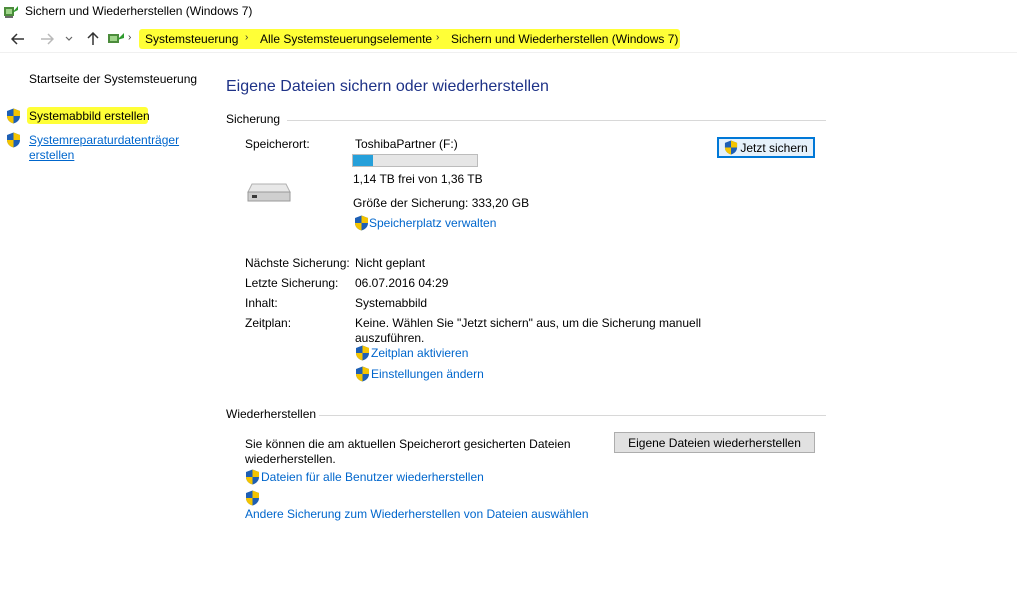  Describe the element at coordinates (113, 79) in the screenshot. I see `sidebar-home-link: Startseite der Systemsteuerung` at that location.